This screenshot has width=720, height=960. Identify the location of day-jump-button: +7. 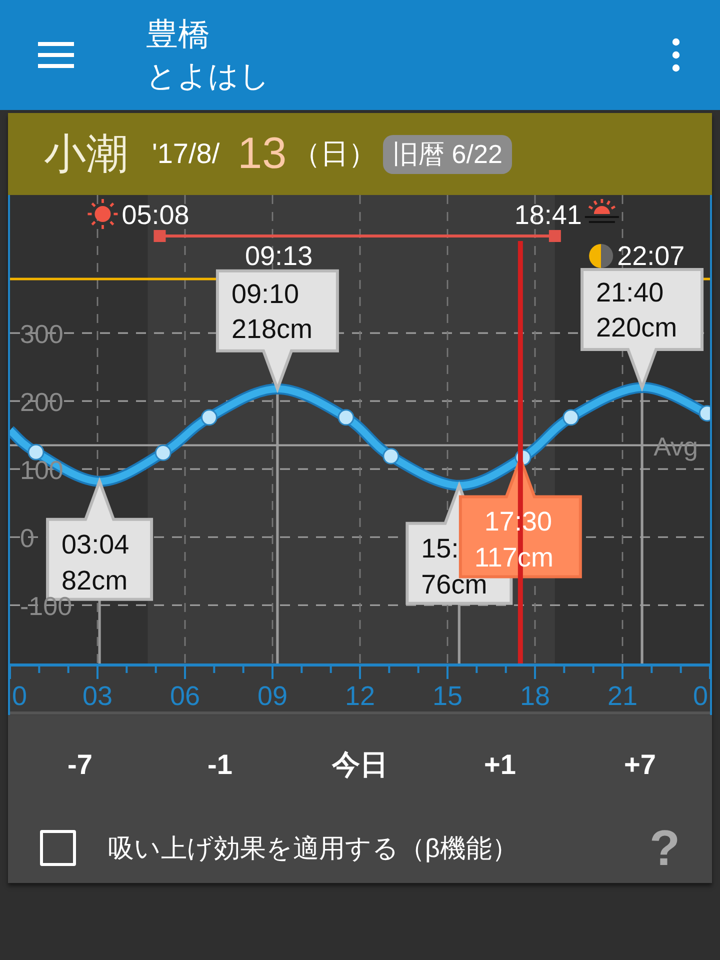
(640, 765).